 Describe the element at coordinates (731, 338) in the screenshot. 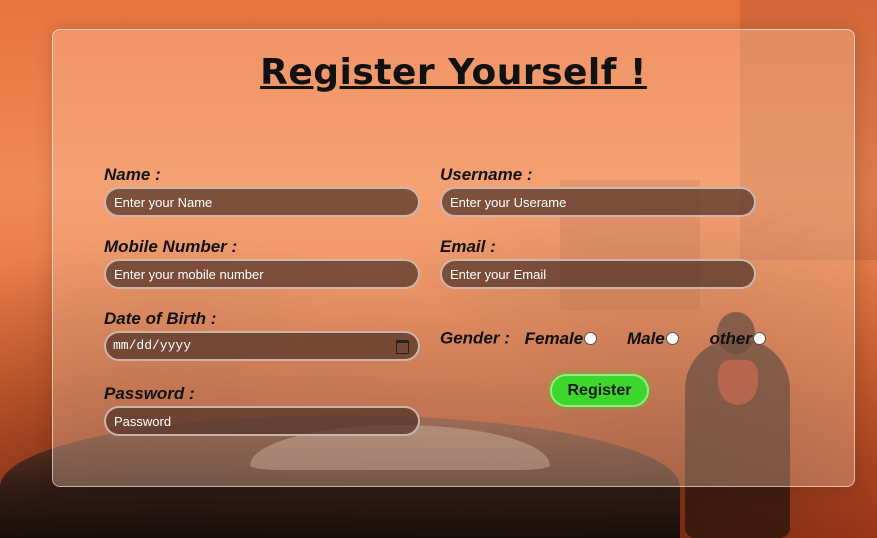

I see `gender-option-other-label: other` at that location.